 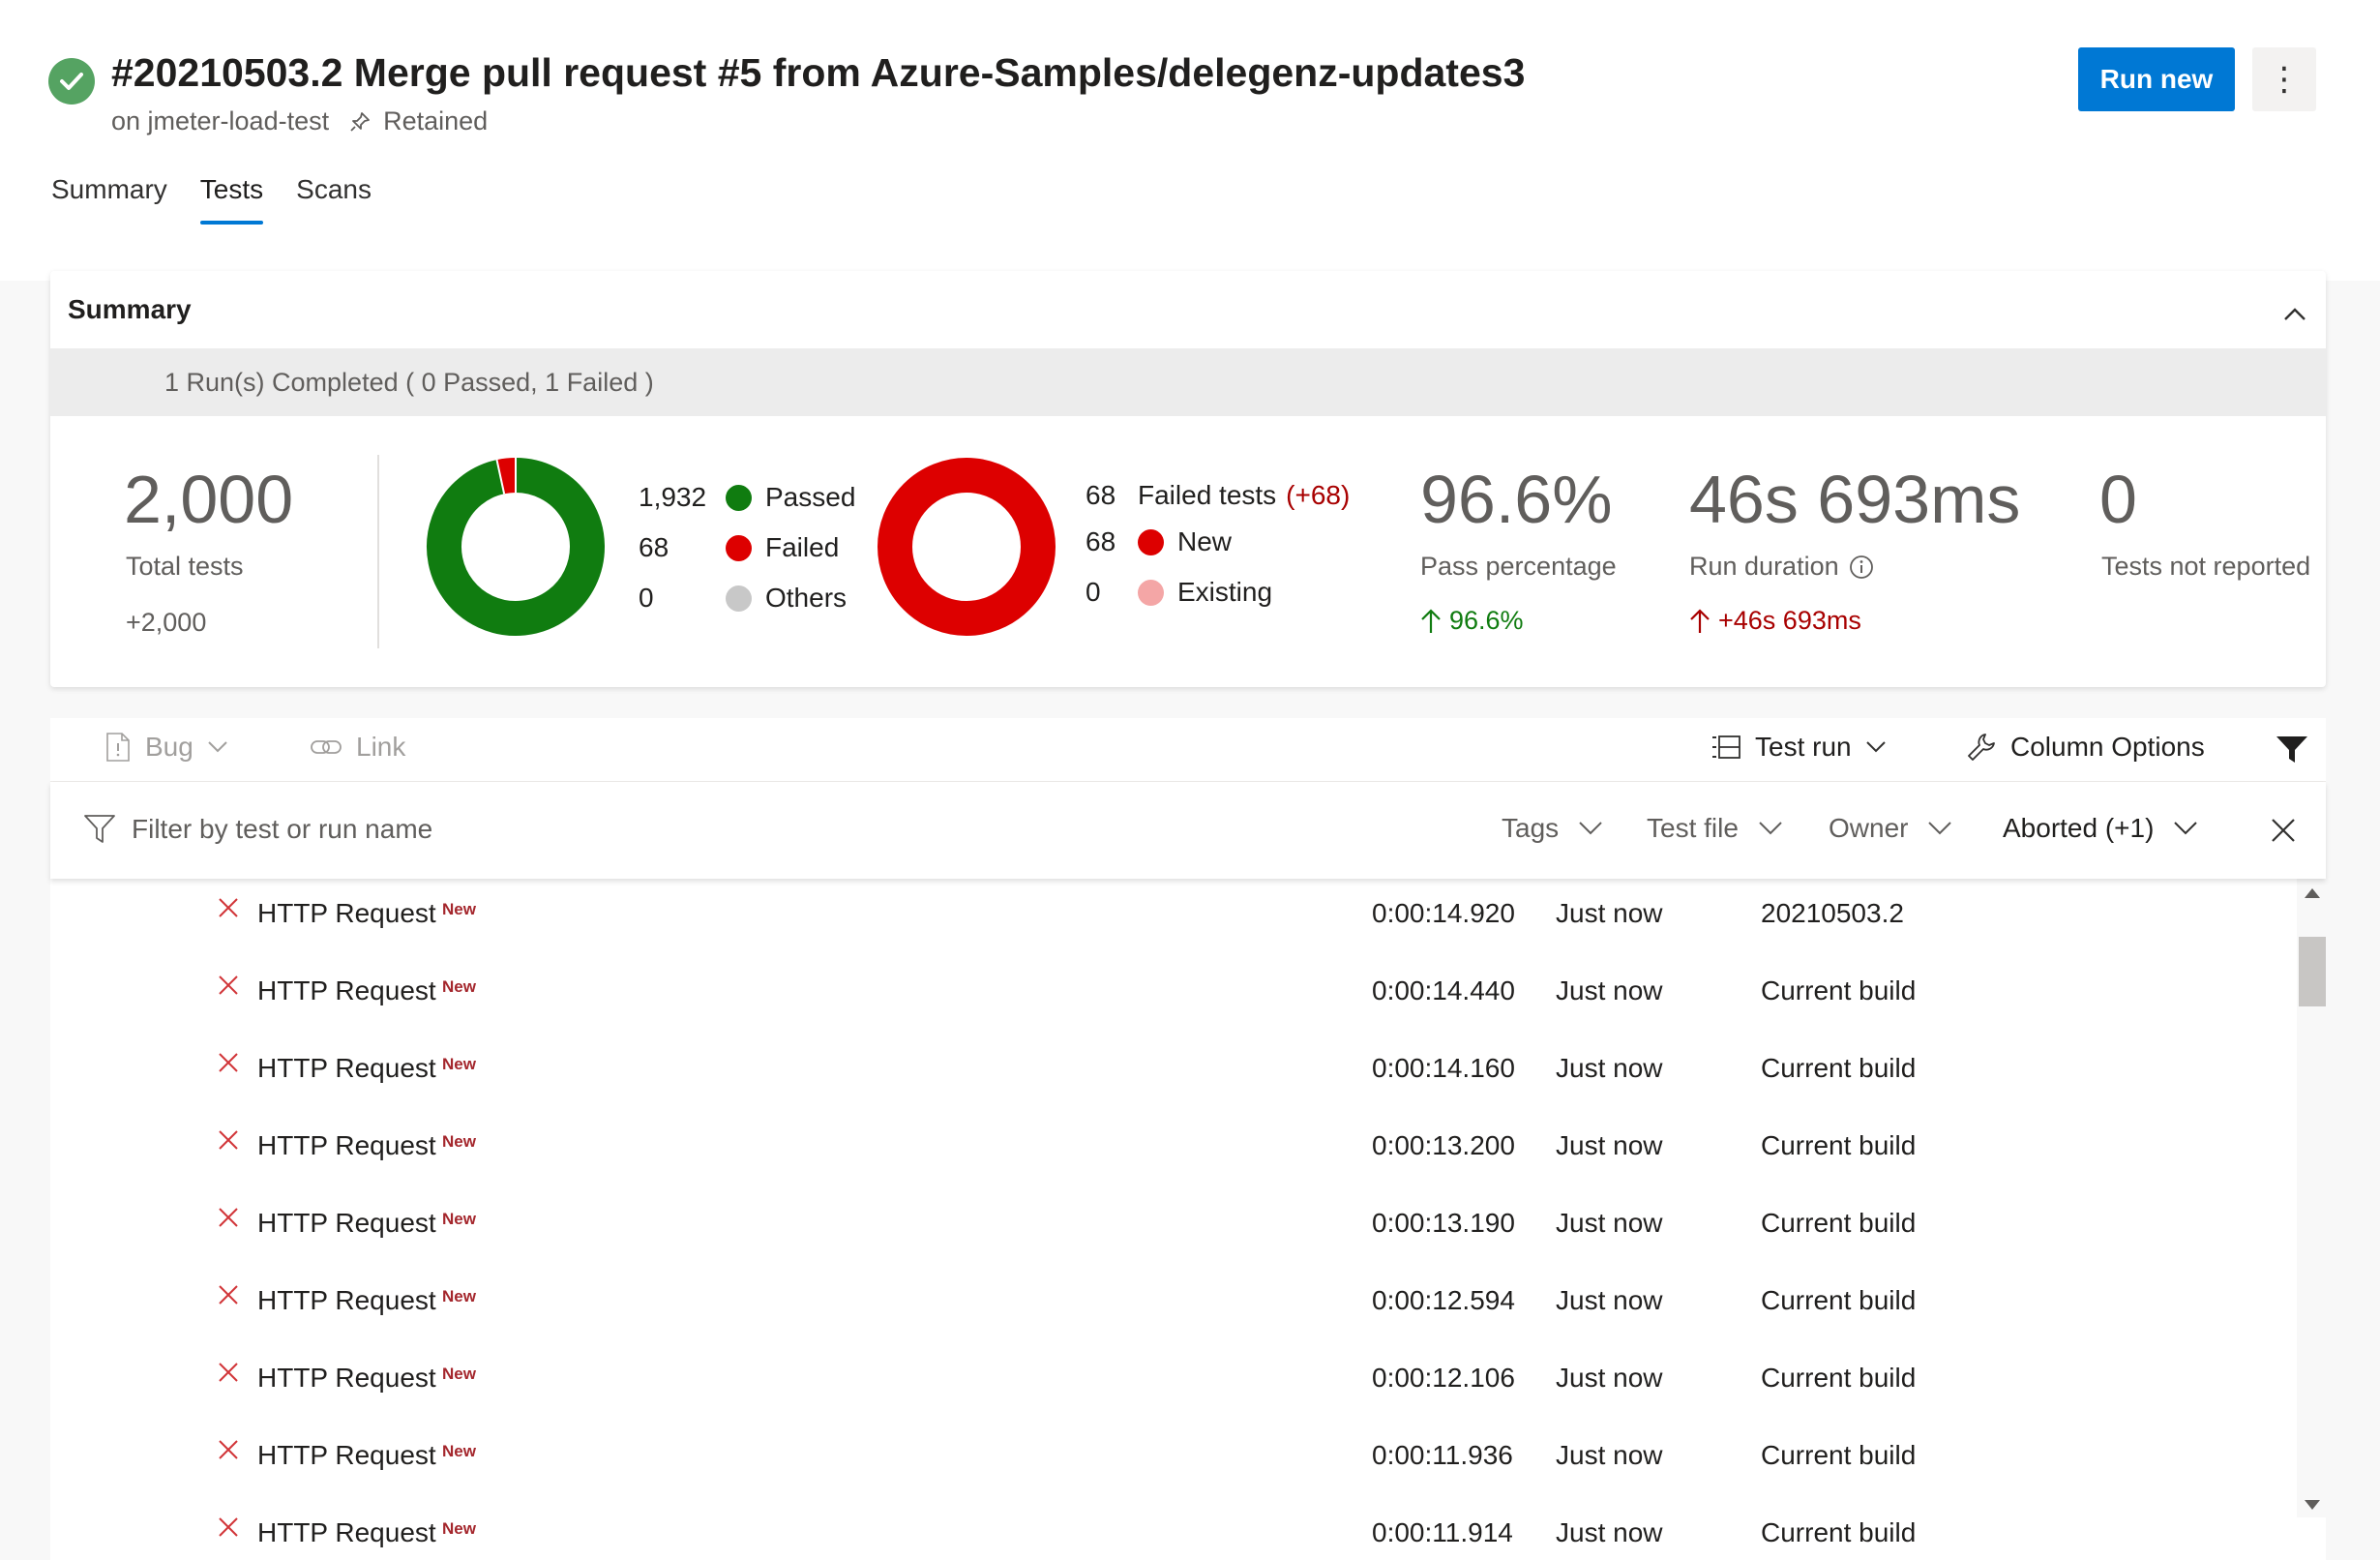 What do you see at coordinates (334, 200) in the screenshot?
I see `tab-scans: Scans` at bounding box center [334, 200].